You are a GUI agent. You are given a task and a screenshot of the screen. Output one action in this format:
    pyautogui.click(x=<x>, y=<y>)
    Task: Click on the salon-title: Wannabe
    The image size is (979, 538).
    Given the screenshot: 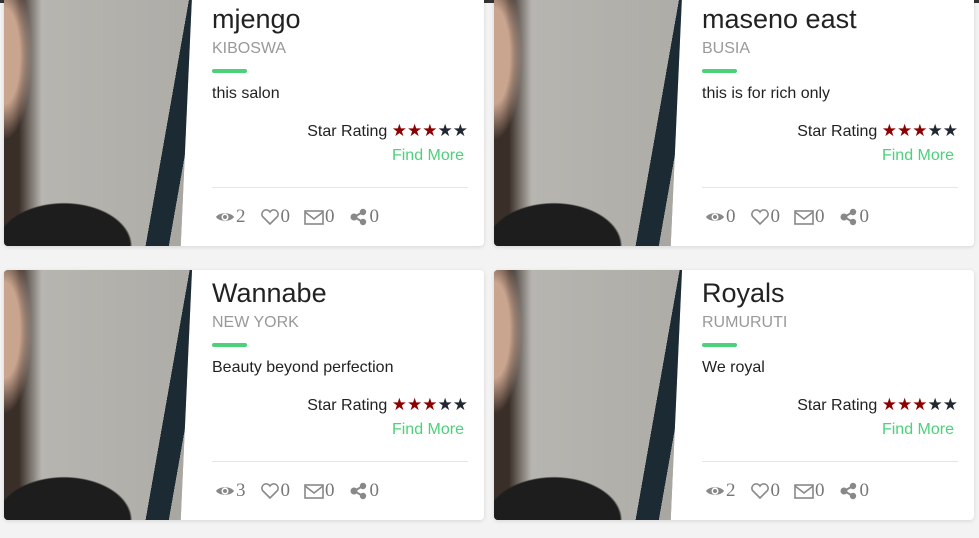 What is the action you would take?
    pyautogui.click(x=340, y=293)
    